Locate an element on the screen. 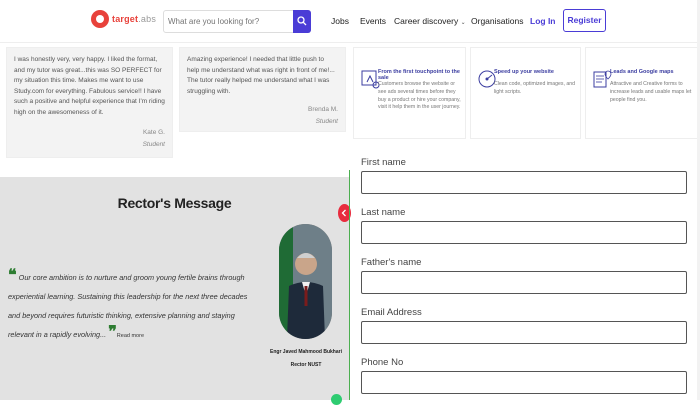 This screenshot has height=405, width=700. rector-role: Rector NUST is located at coordinates (306, 365).